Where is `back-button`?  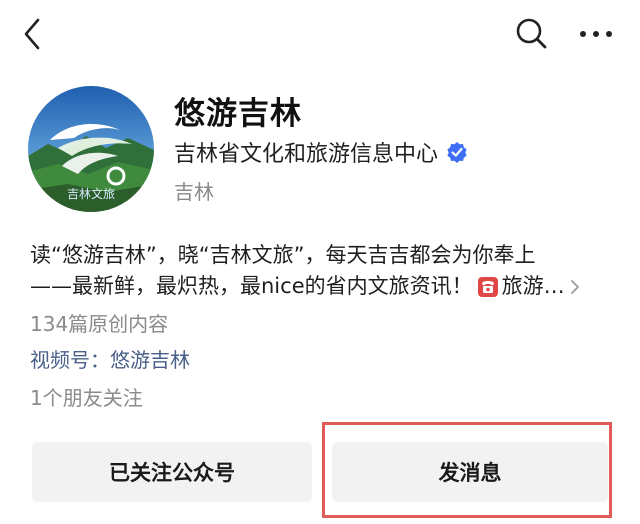
back-button is located at coordinates (34, 34).